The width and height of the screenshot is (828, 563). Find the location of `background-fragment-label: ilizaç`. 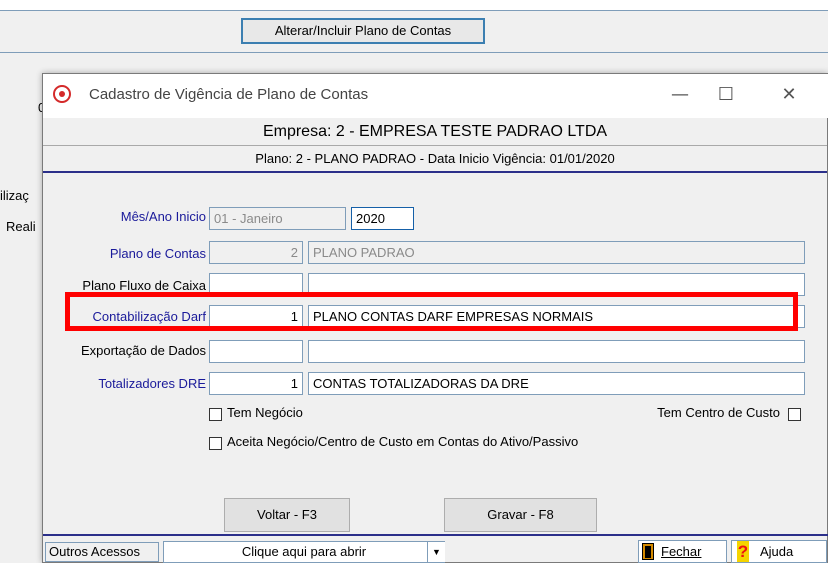

background-fragment-label: ilizaç is located at coordinates (14, 195).